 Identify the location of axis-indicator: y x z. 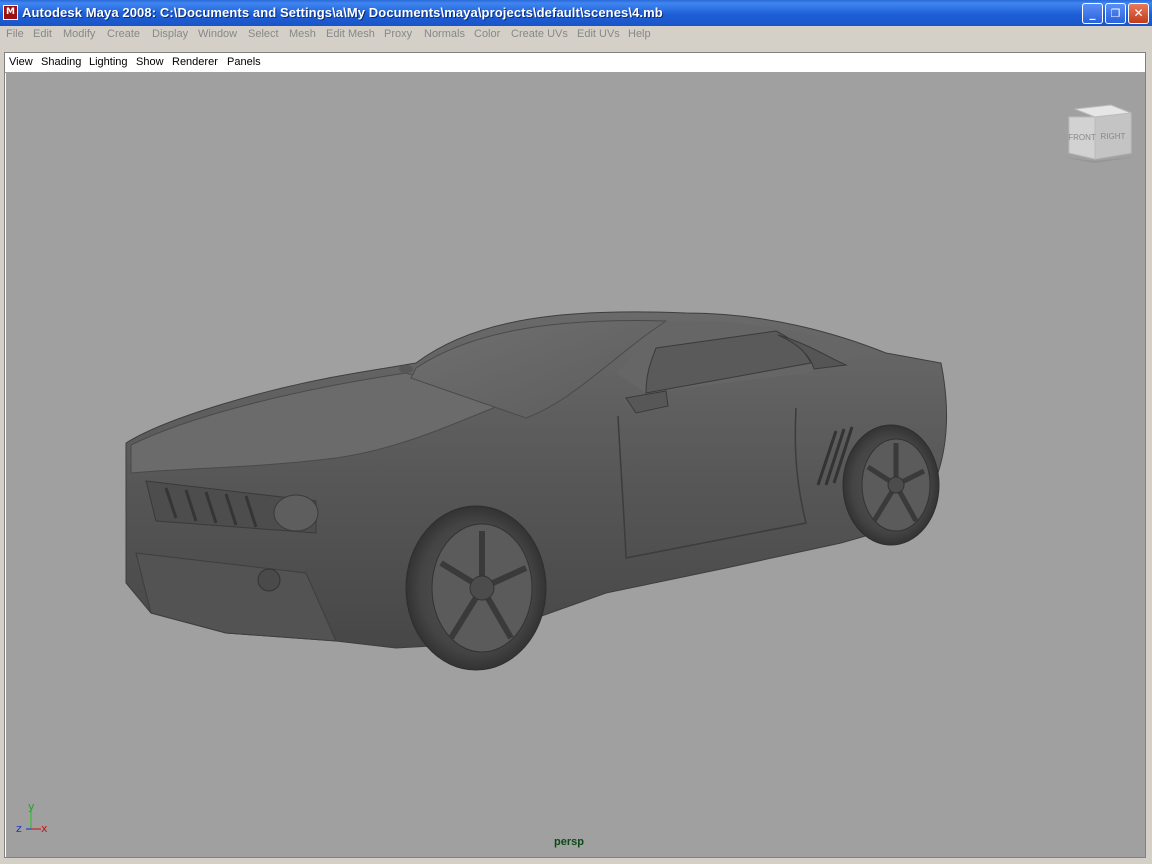
(32, 818).